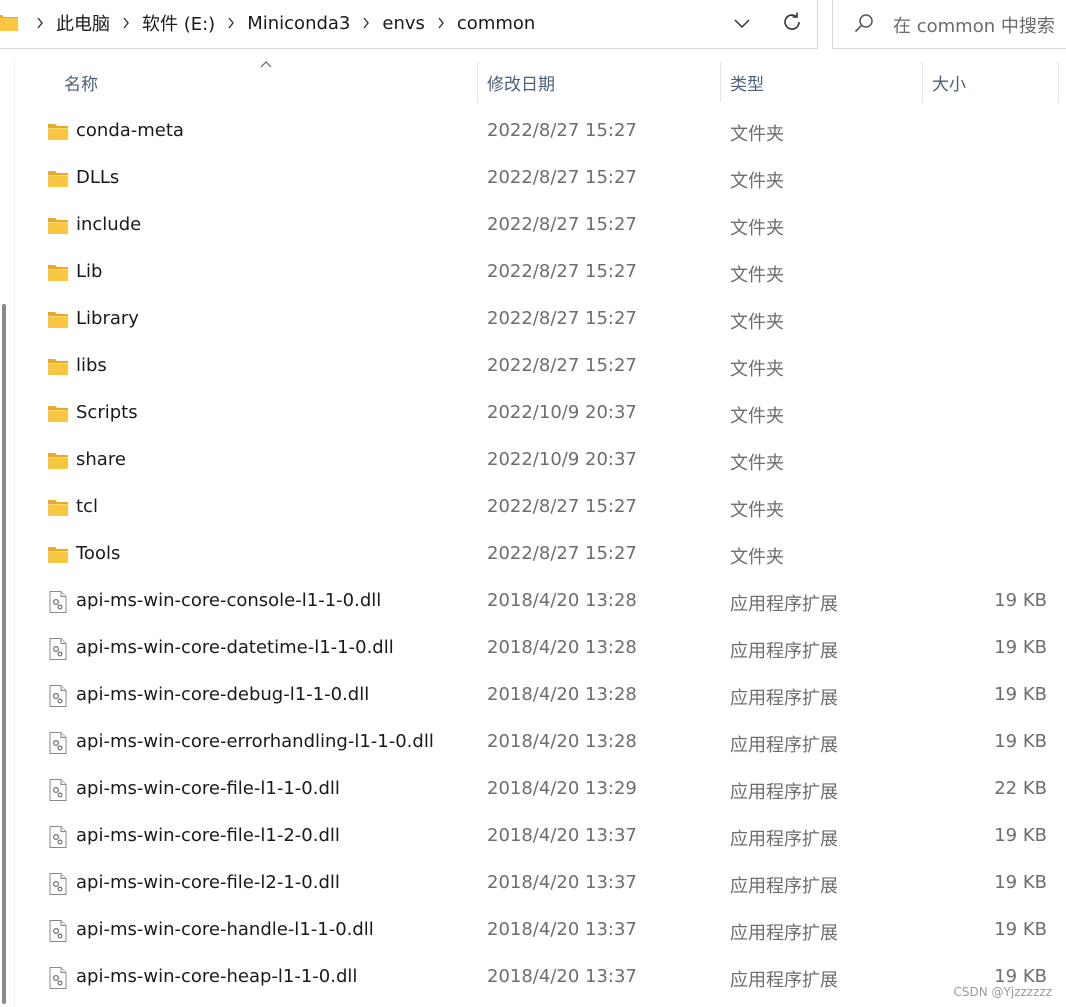 The image size is (1066, 1007). I want to click on file-row: libs 2022/8/27 15:27 文件夹, so click(533, 366).